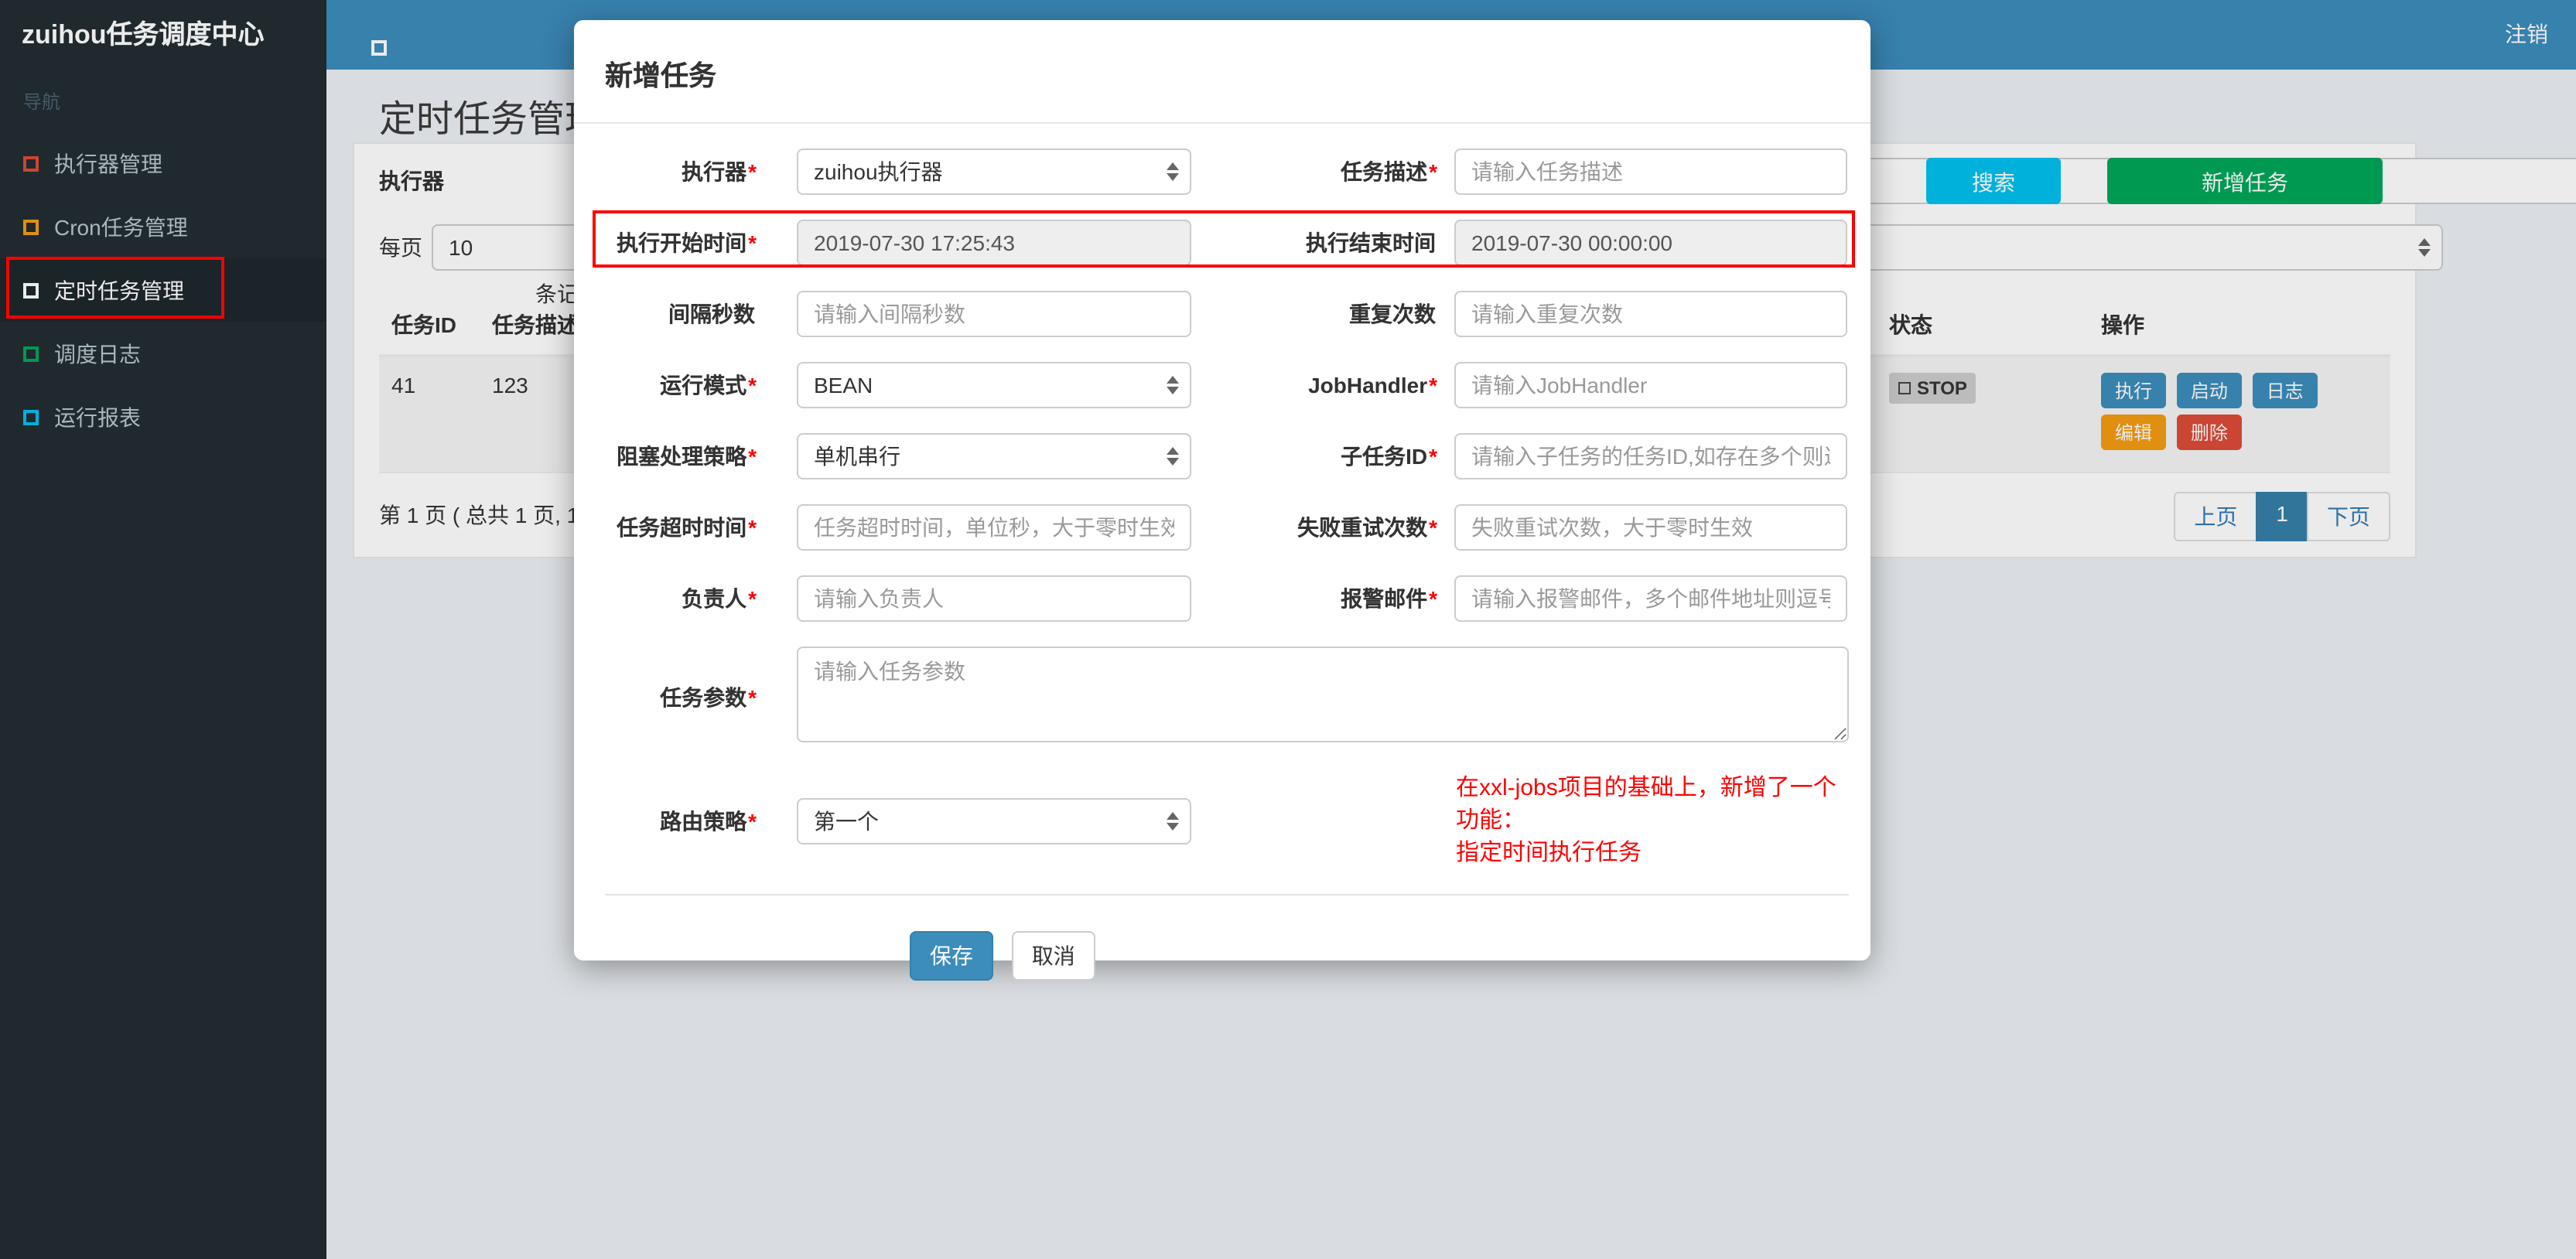 Image resolution: width=2576 pixels, height=1259 pixels. I want to click on executor-select: zuihou执行器, so click(994, 172).